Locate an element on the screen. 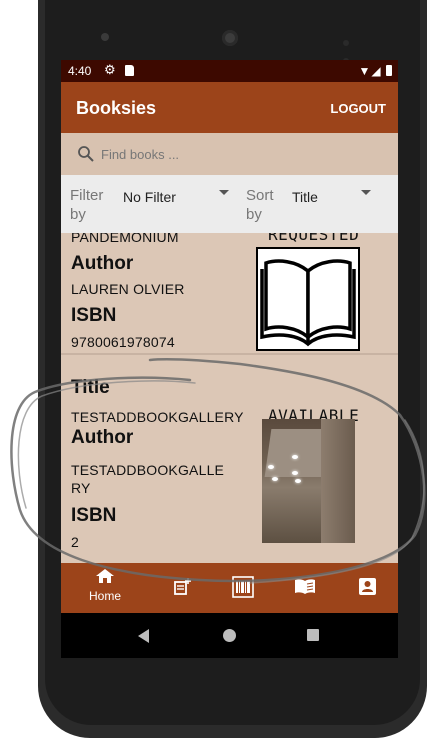  nav-add-book is located at coordinates (182, 589).